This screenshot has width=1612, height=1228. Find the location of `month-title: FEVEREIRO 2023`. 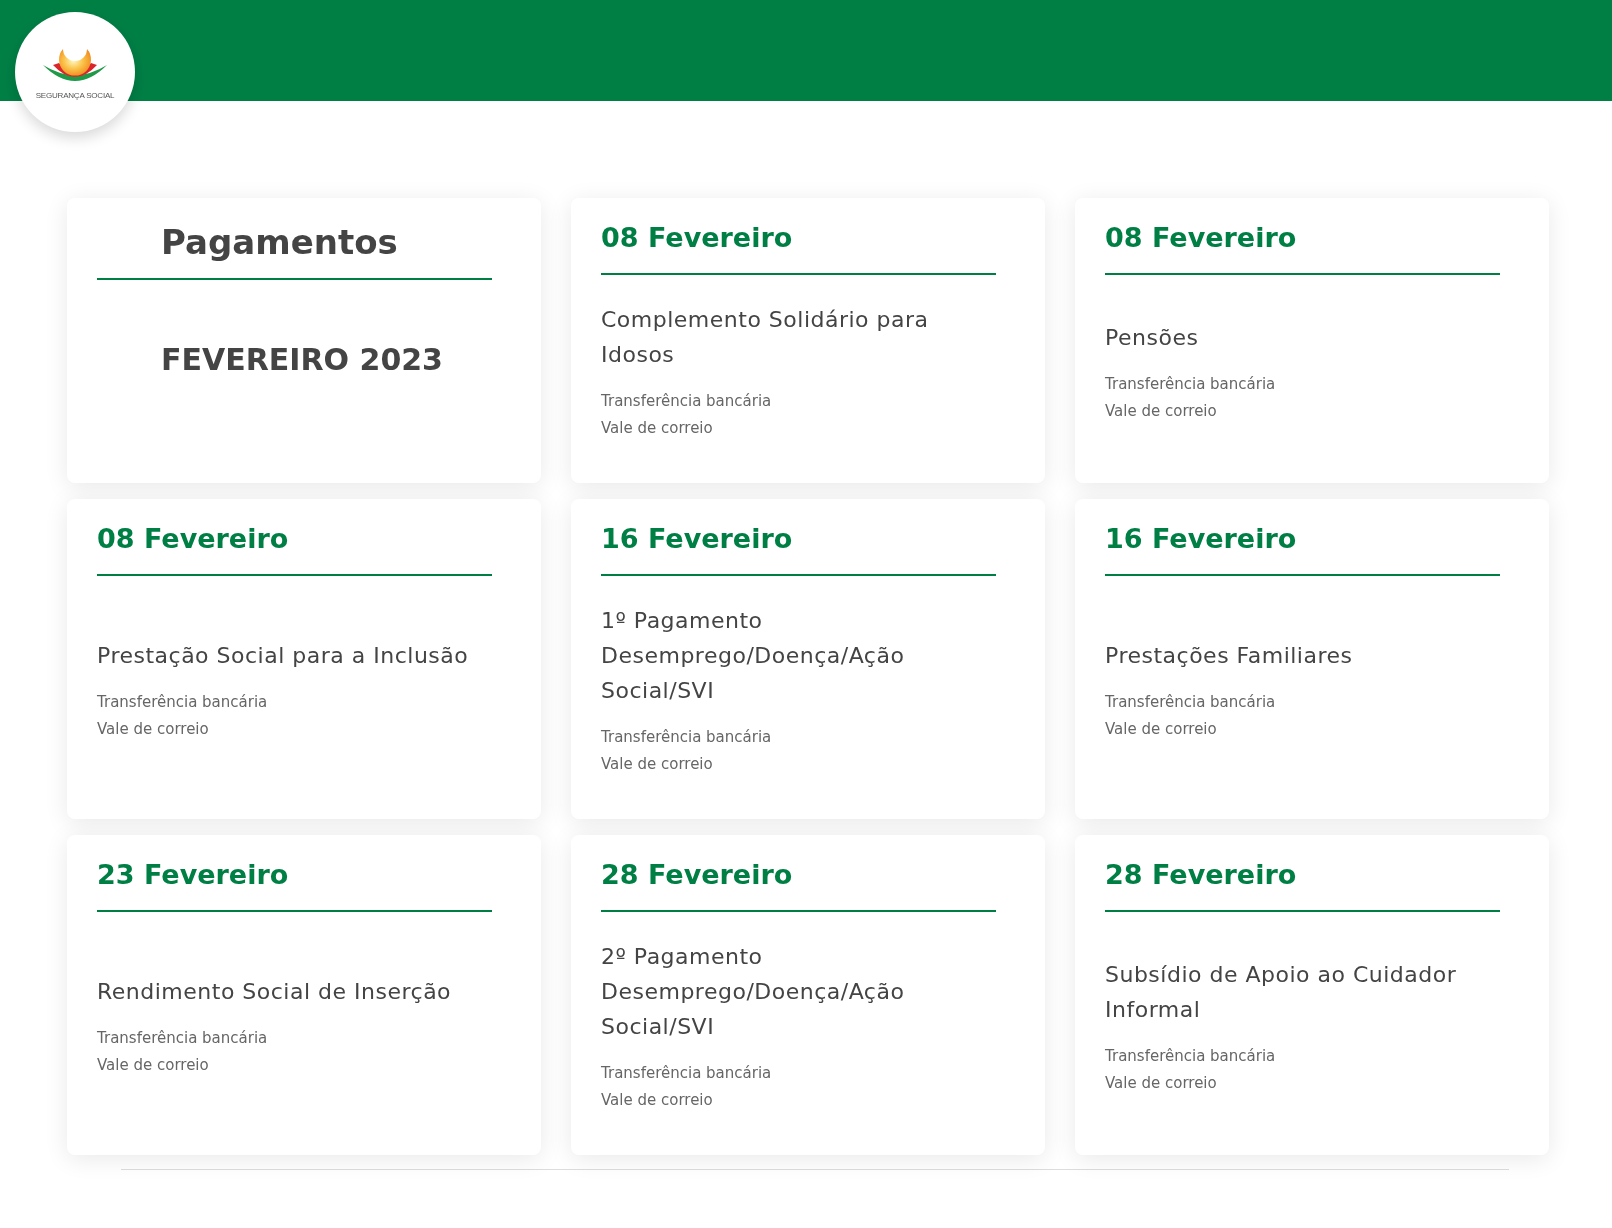

month-title: FEVEREIRO 2023 is located at coordinates (301, 359).